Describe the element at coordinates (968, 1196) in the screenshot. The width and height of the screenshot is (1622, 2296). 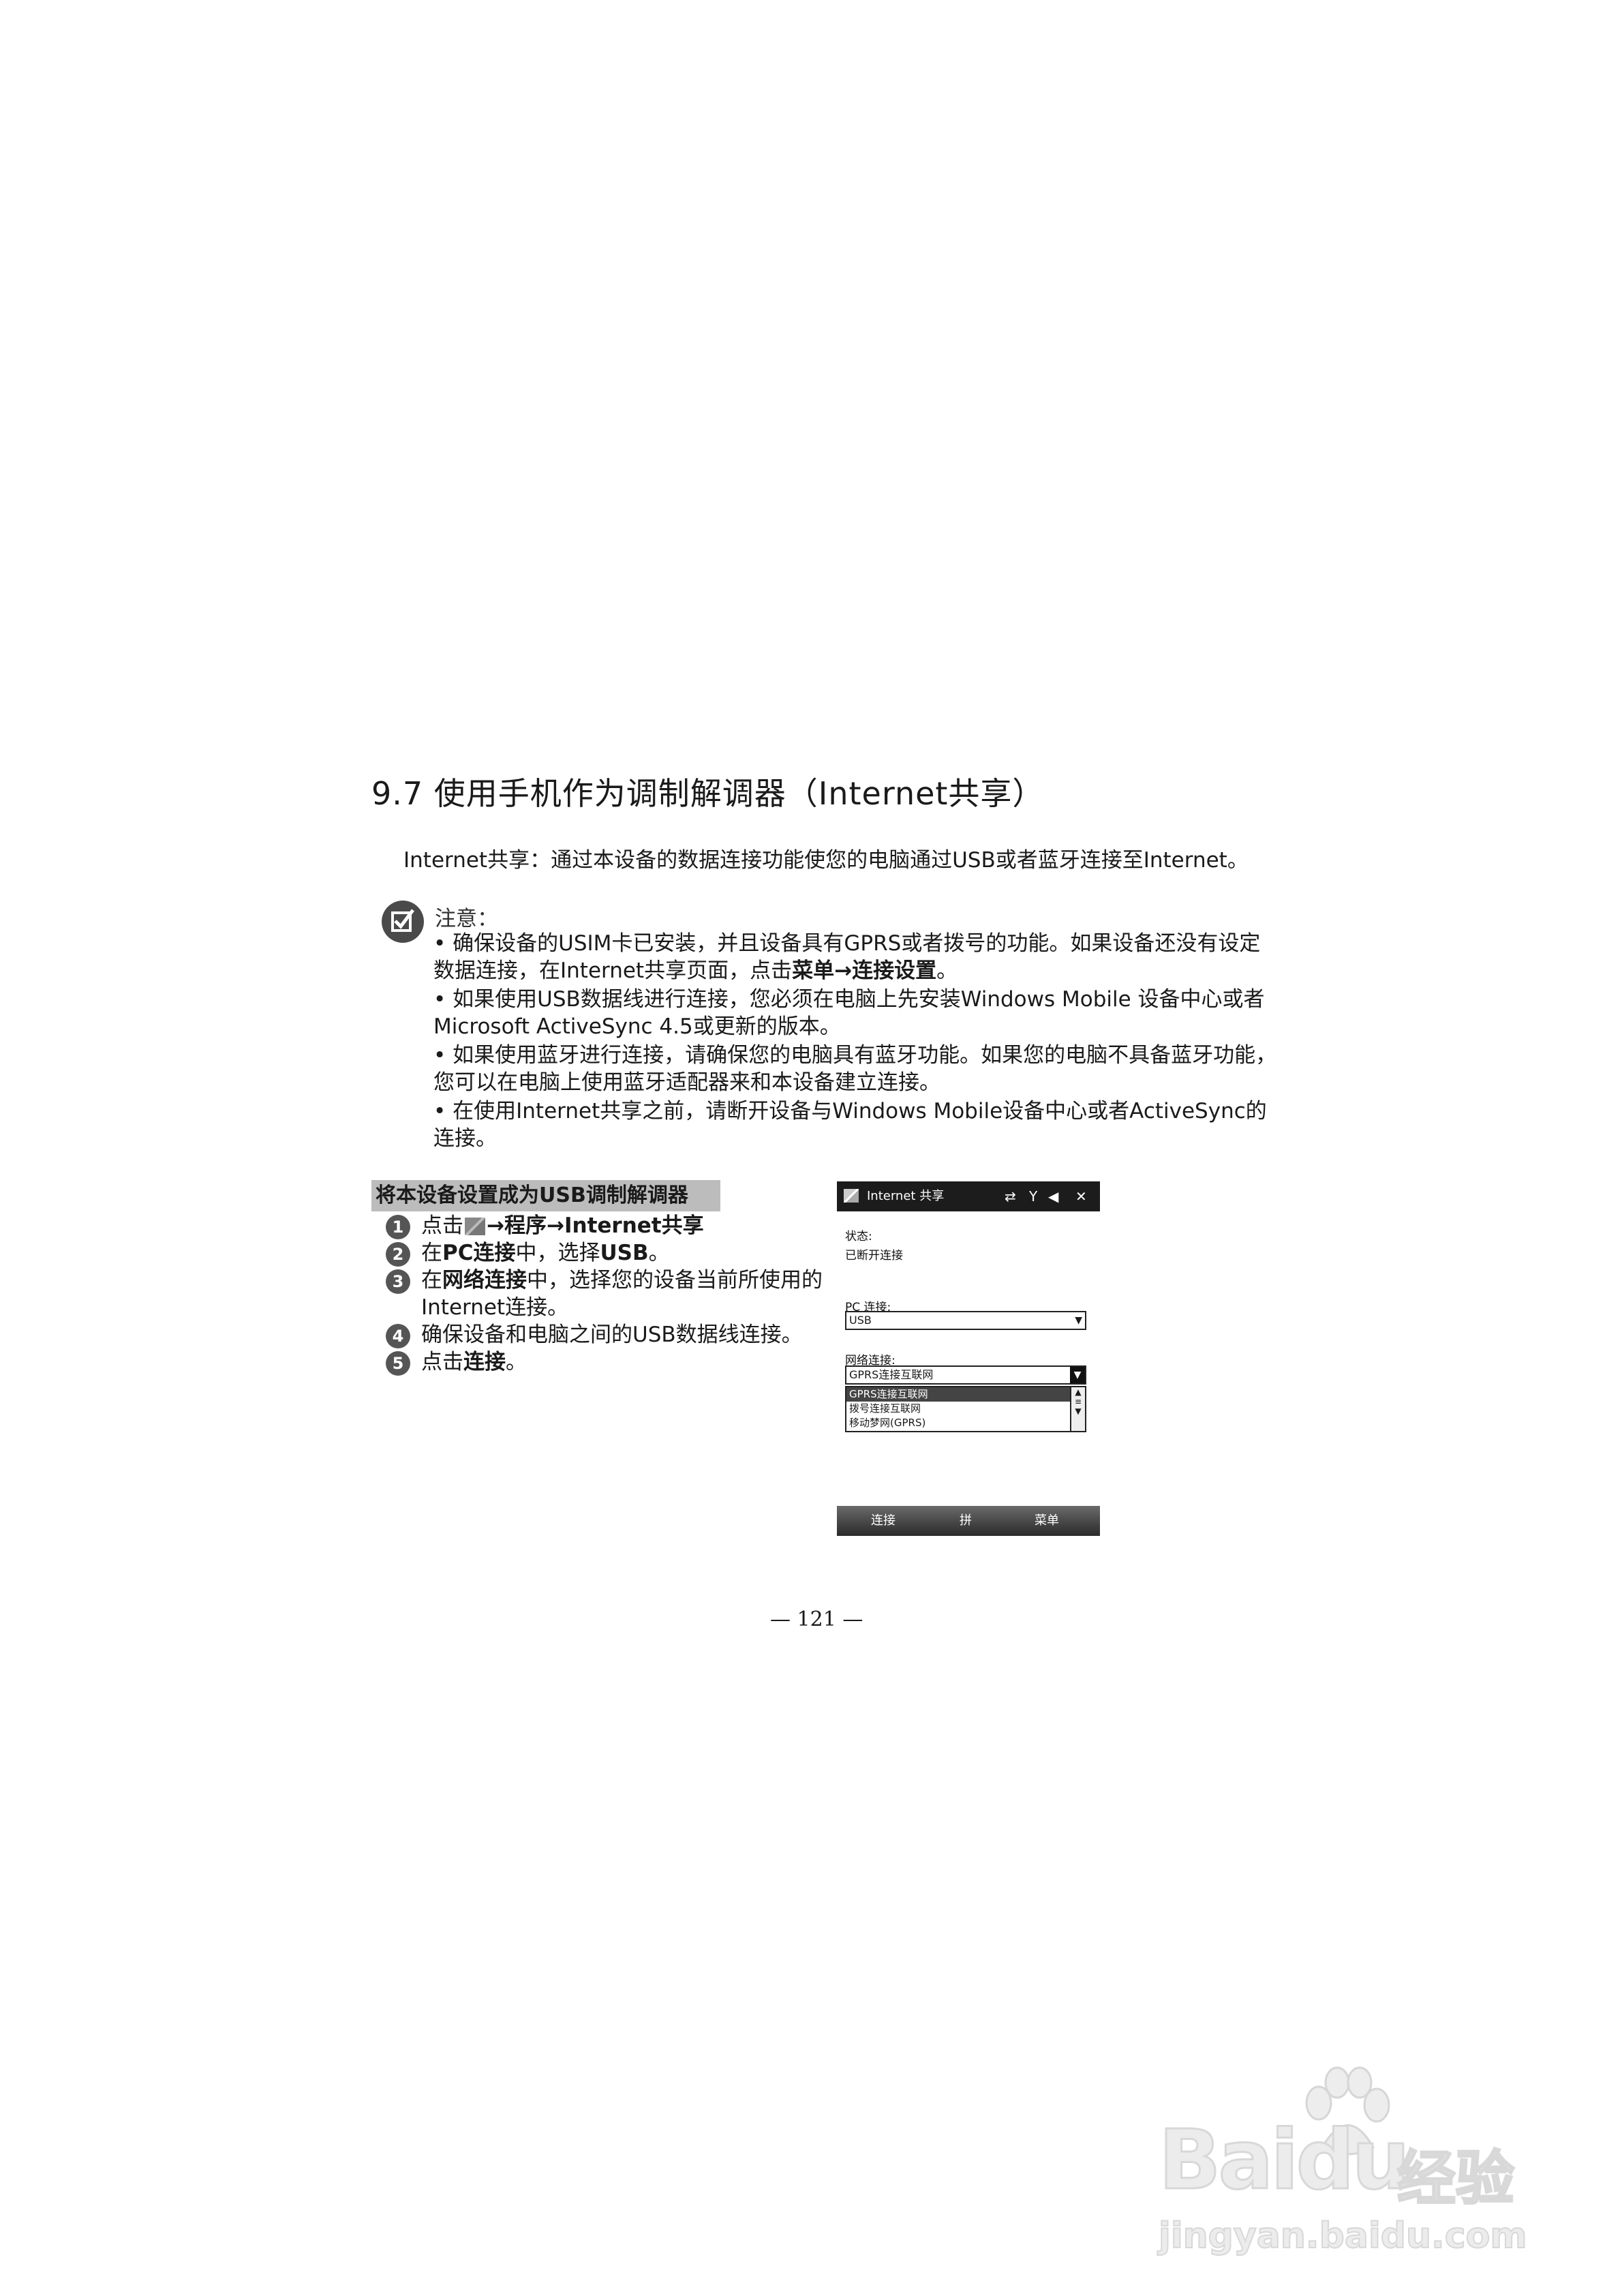
I see `phone-title-bar: Internet 共享 ⇄ Y ◀ ✕` at that location.